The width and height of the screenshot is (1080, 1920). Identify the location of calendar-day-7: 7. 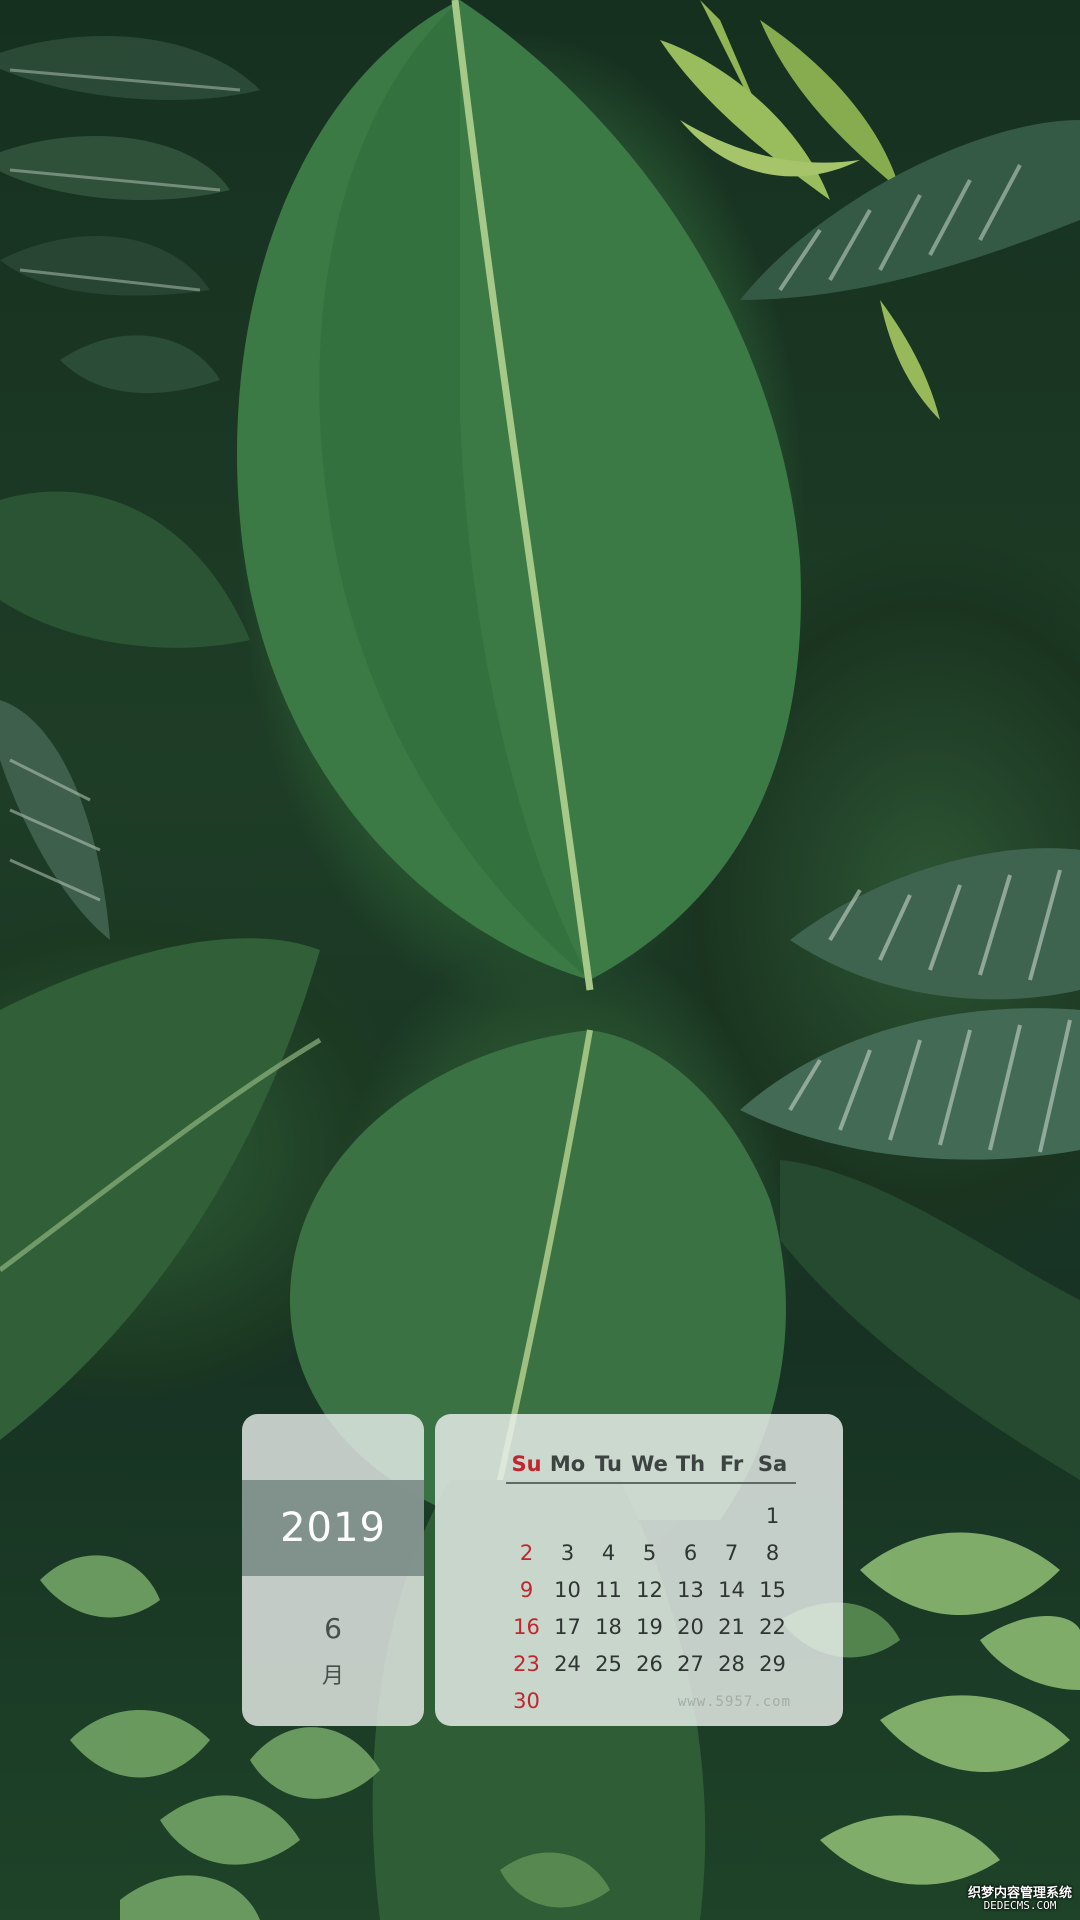
(731, 1553).